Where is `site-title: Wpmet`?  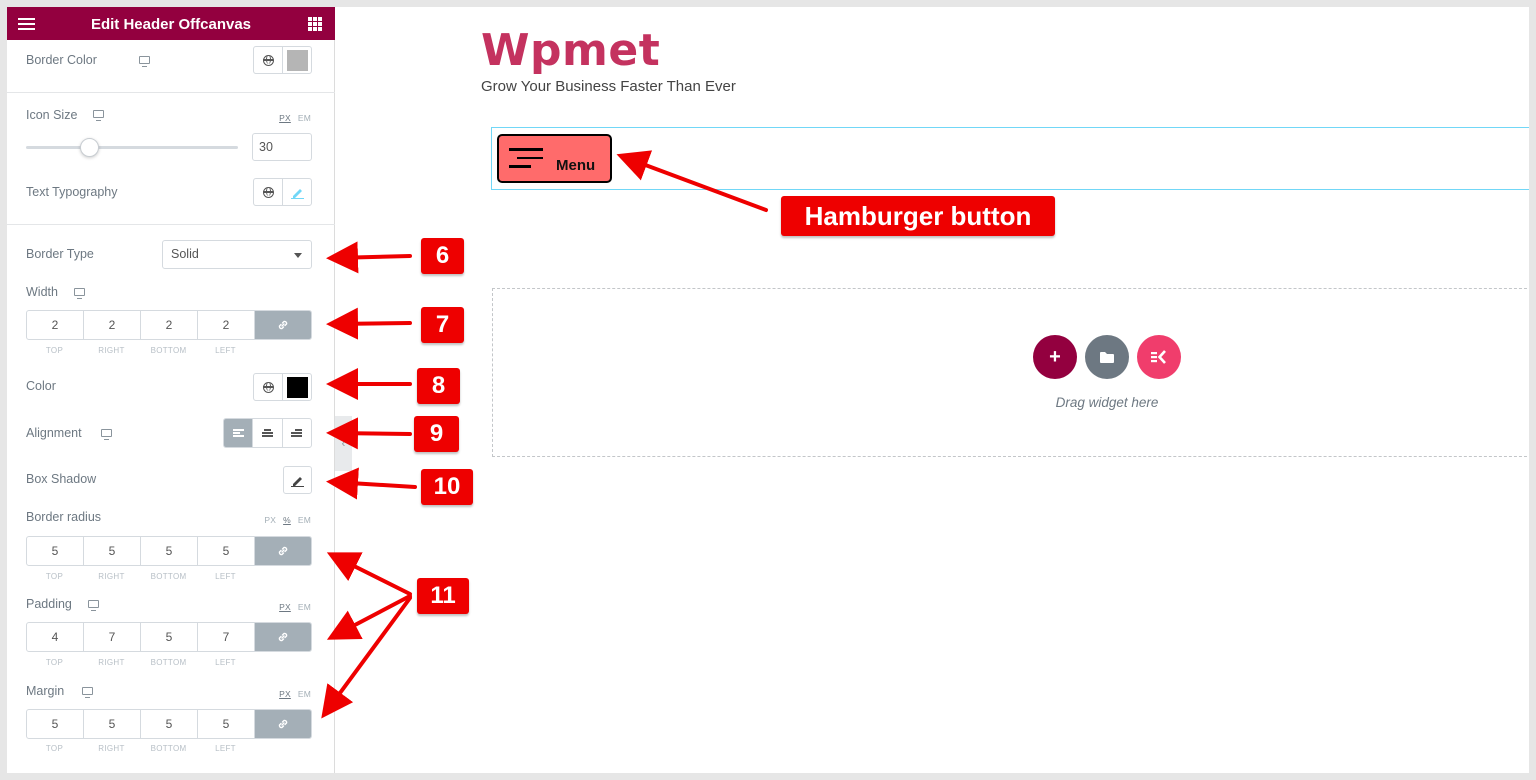 site-title: Wpmet is located at coordinates (570, 50).